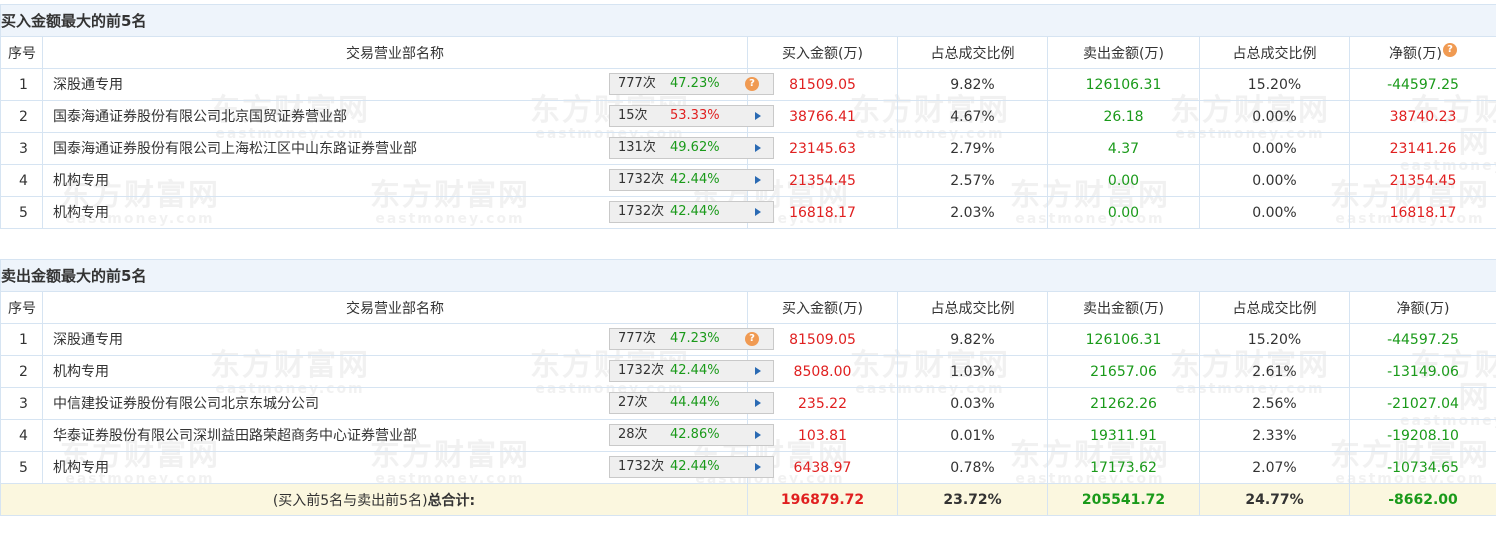 The image size is (1496, 555). What do you see at coordinates (1123, 371) in the screenshot?
I see `sell-amount: 21657.06` at bounding box center [1123, 371].